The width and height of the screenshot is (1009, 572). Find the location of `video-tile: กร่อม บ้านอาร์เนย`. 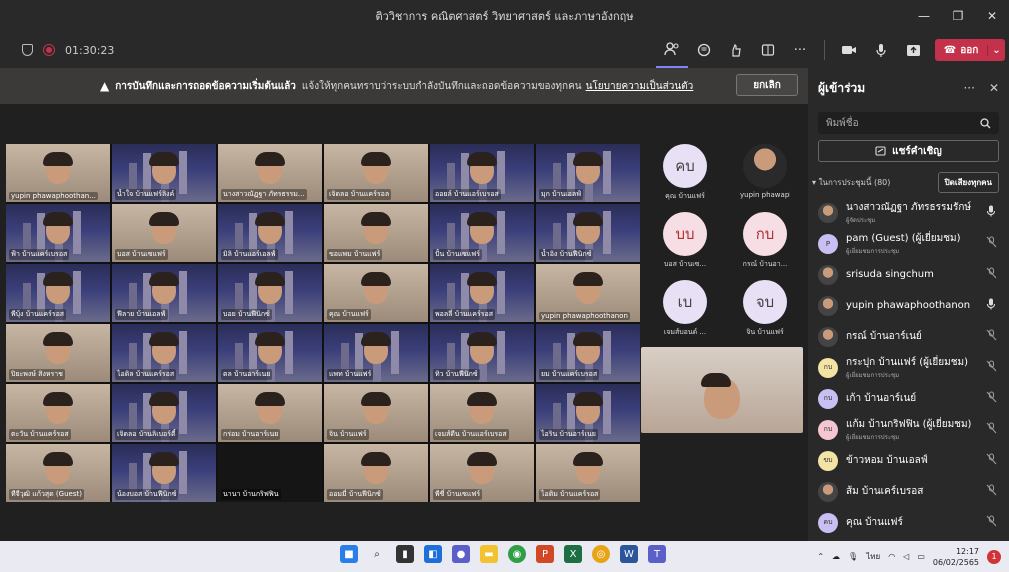

video-tile: กร่อม บ้านอาร์เนย is located at coordinates (270, 413).